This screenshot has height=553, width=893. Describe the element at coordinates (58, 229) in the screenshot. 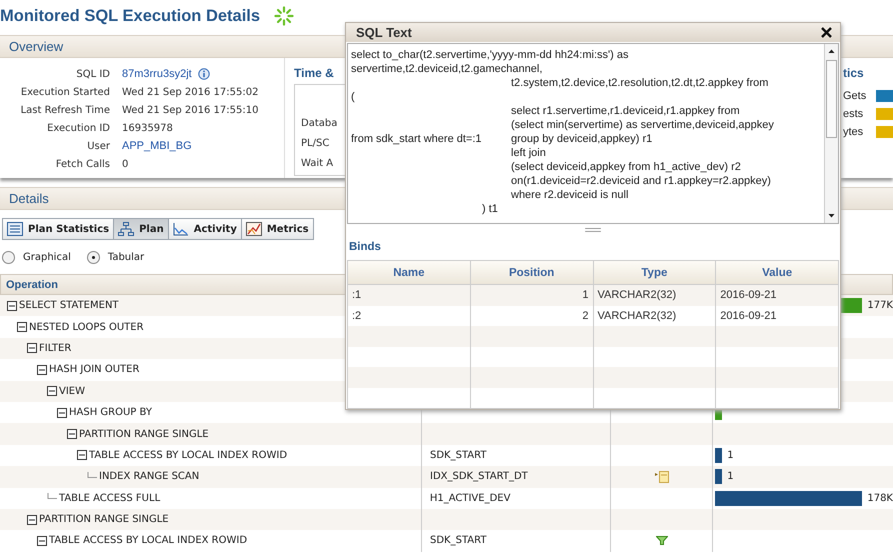

I see `section-tab: Plan Statistics` at that location.